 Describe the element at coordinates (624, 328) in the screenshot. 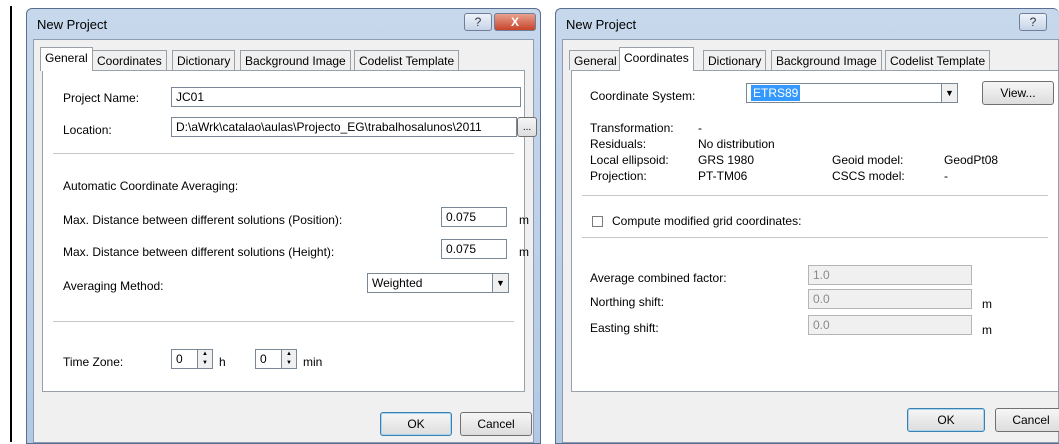

I see `easting-shift-label: Easting shift:` at that location.